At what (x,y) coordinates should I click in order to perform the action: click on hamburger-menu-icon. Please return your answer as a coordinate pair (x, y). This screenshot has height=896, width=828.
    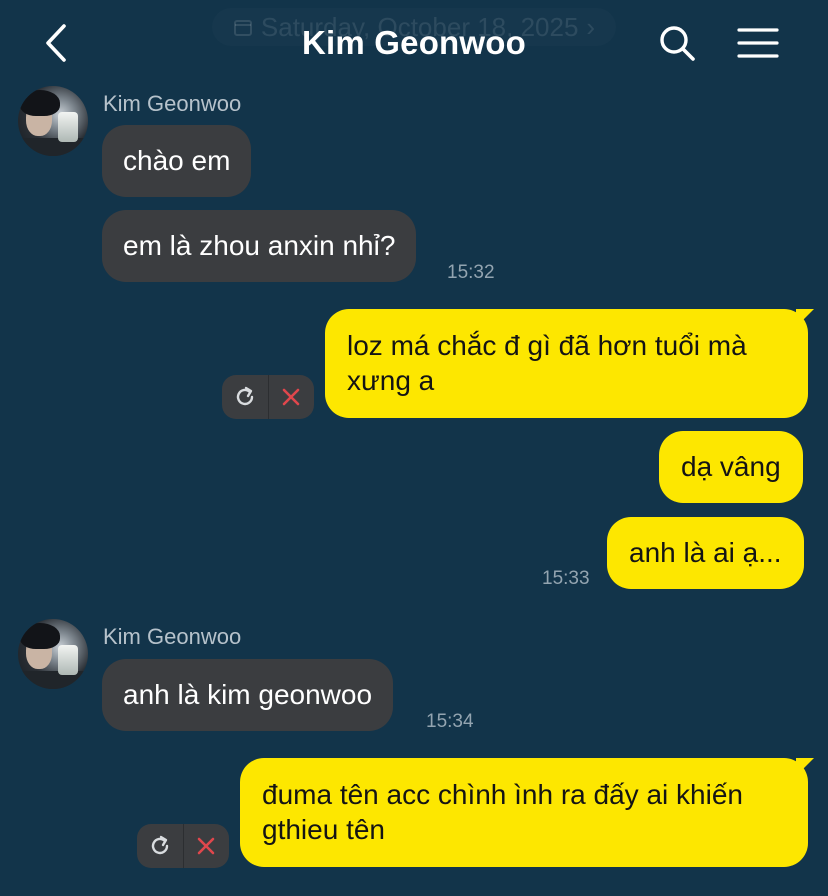
    Looking at the image, I should click on (758, 43).